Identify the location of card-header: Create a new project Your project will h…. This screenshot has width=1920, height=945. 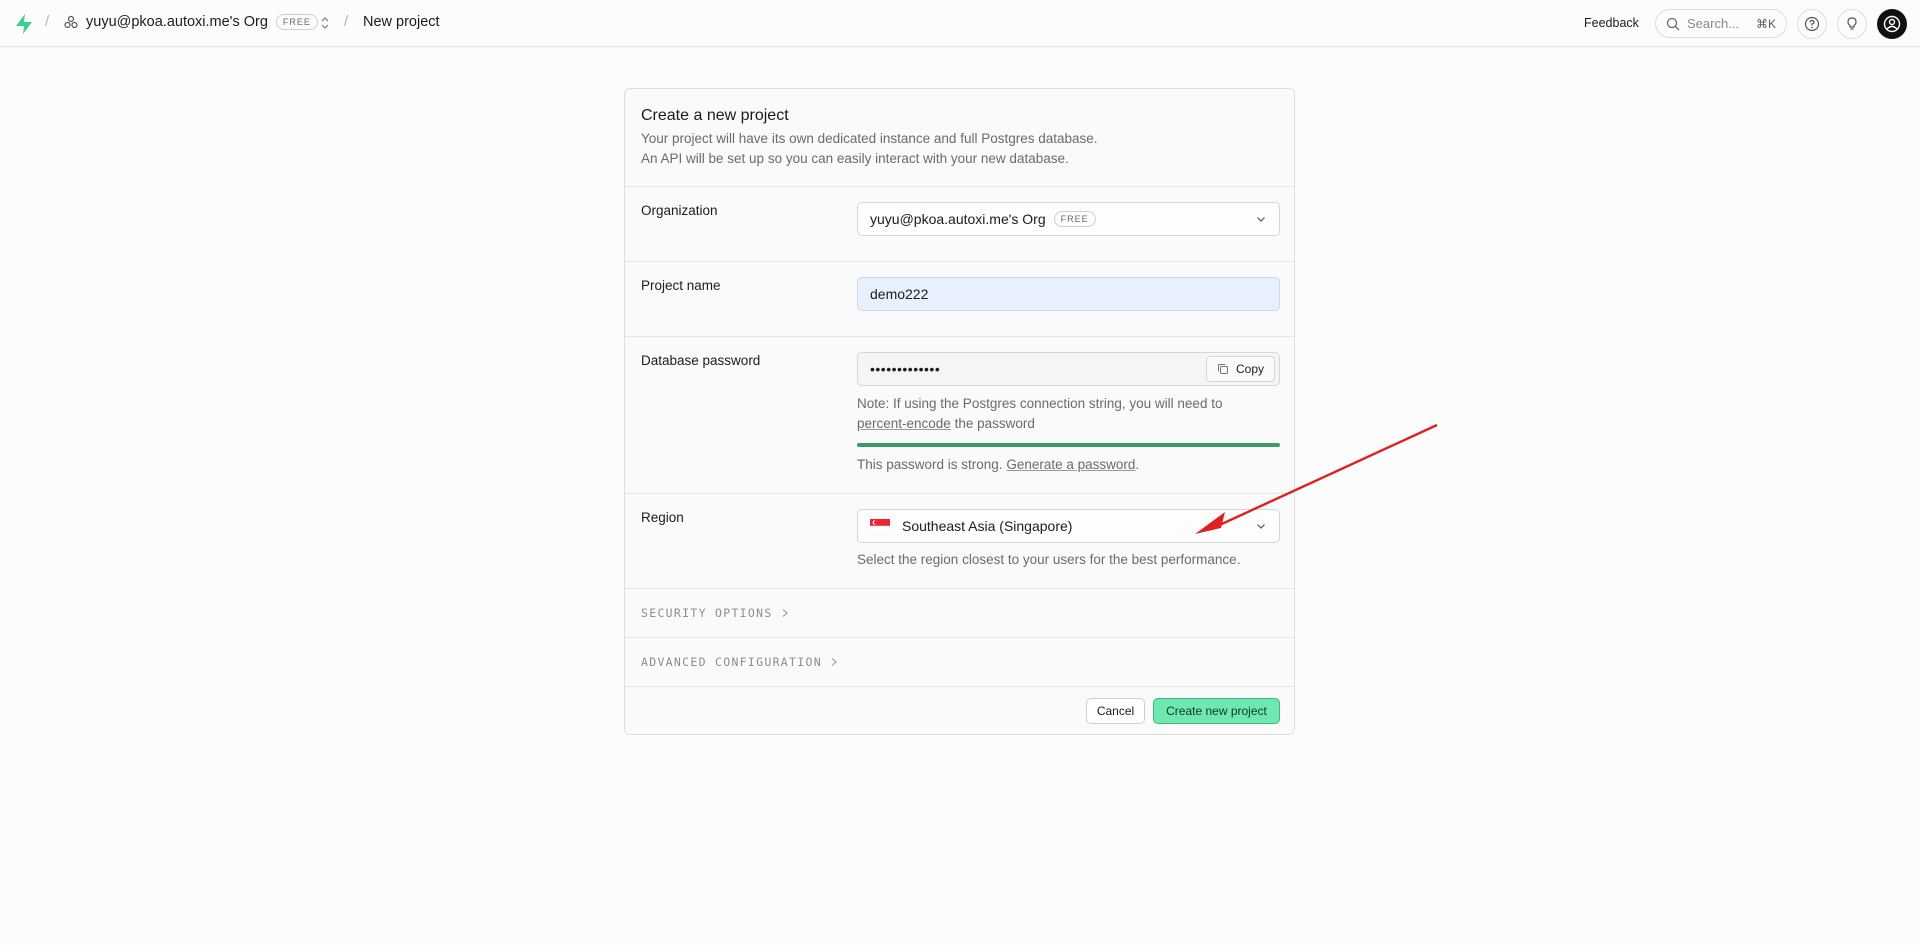
(869, 138).